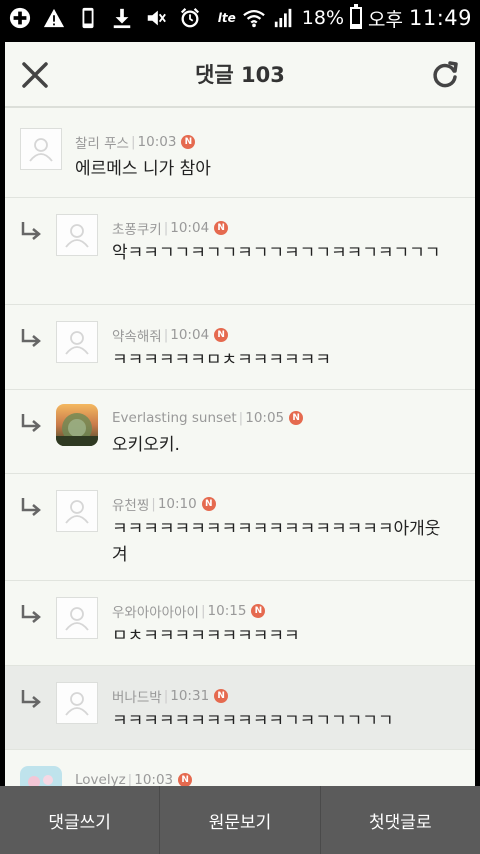 The height and width of the screenshot is (854, 480). Describe the element at coordinates (265, 418) in the screenshot. I see `comment-time: 10:05` at that location.